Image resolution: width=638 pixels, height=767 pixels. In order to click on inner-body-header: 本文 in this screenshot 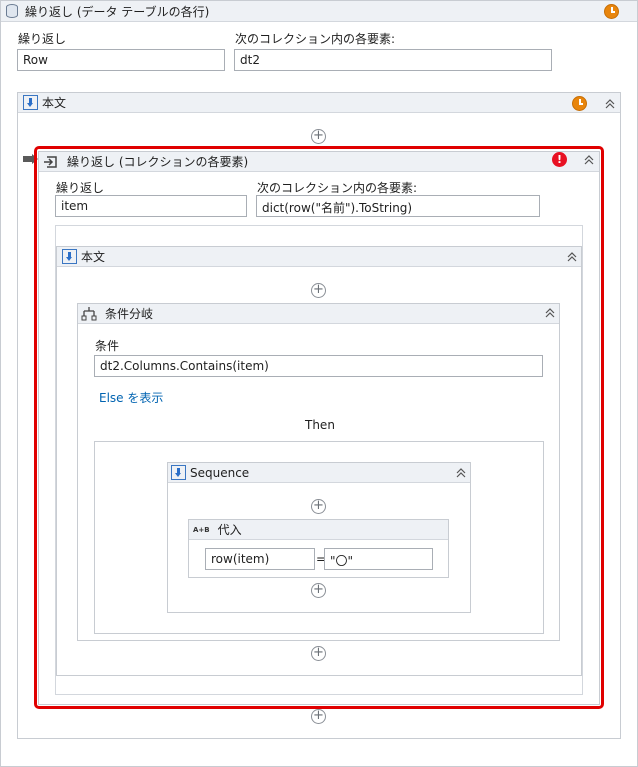, I will do `click(319, 257)`.